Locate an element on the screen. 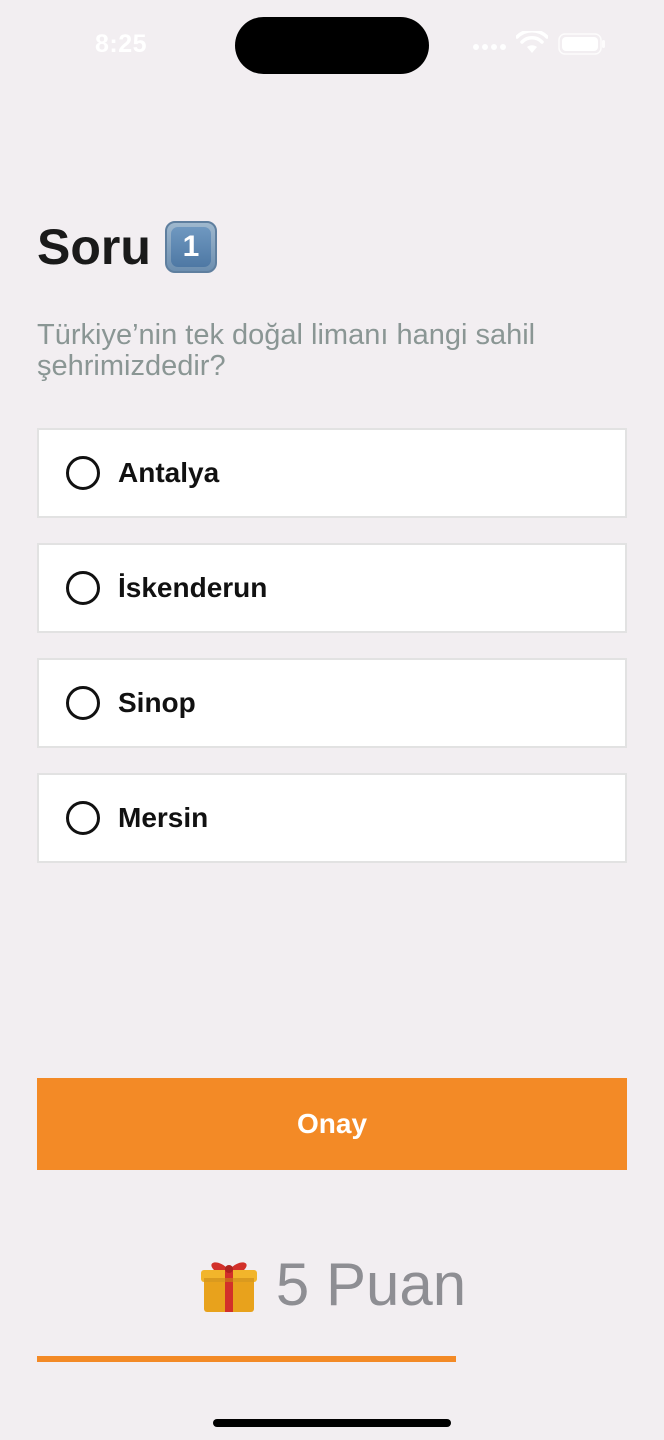  page-title-text: Soru is located at coordinates (94, 247).